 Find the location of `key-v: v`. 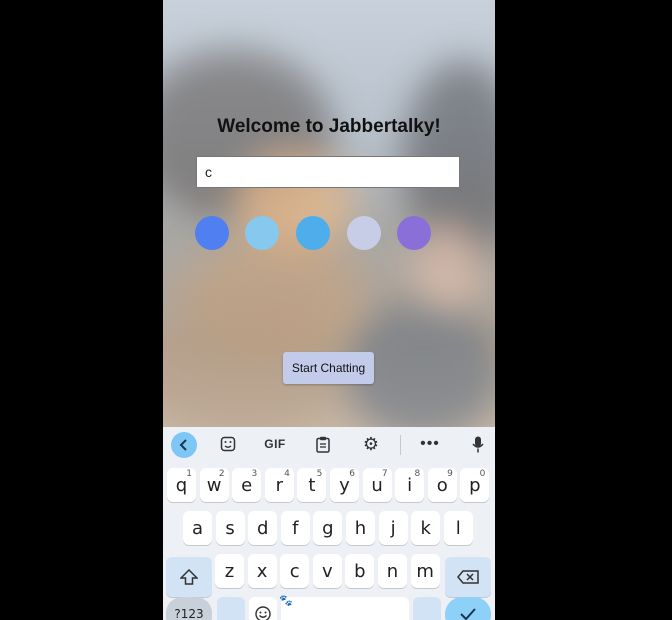

key-v: v is located at coordinates (327, 571).